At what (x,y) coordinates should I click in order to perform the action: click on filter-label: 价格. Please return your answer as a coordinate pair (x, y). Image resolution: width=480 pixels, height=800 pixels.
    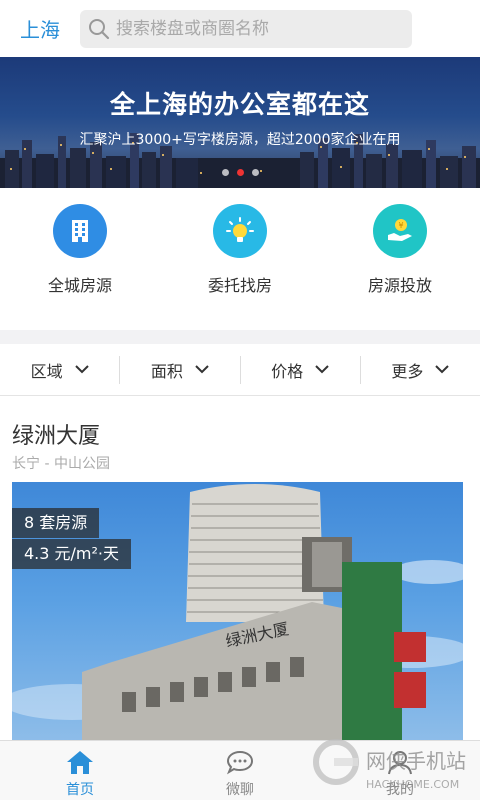
    Looking at the image, I should click on (287, 371).